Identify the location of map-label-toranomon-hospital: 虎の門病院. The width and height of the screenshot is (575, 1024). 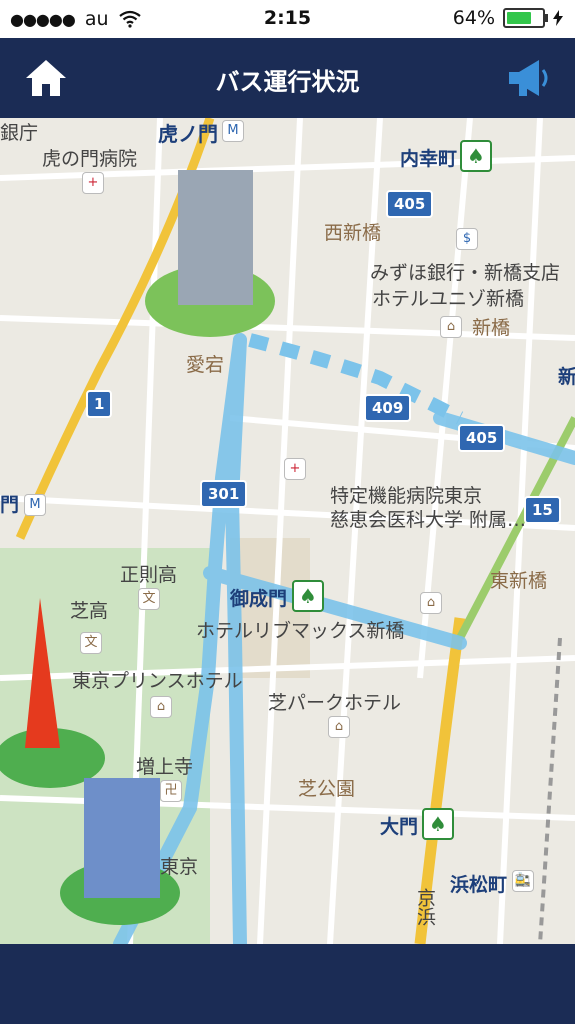
(90, 159).